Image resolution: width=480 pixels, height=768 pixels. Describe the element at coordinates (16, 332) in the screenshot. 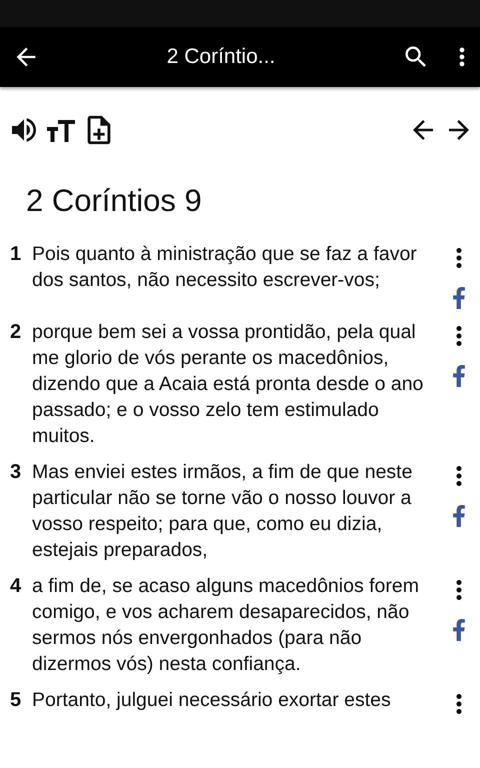

I see `verse-number: 2` at that location.